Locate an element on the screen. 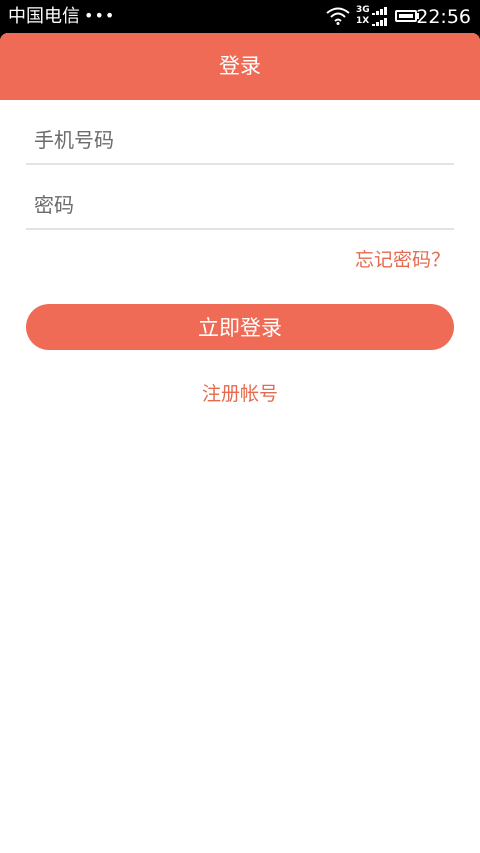  login-button: 立即登录 is located at coordinates (240, 327).